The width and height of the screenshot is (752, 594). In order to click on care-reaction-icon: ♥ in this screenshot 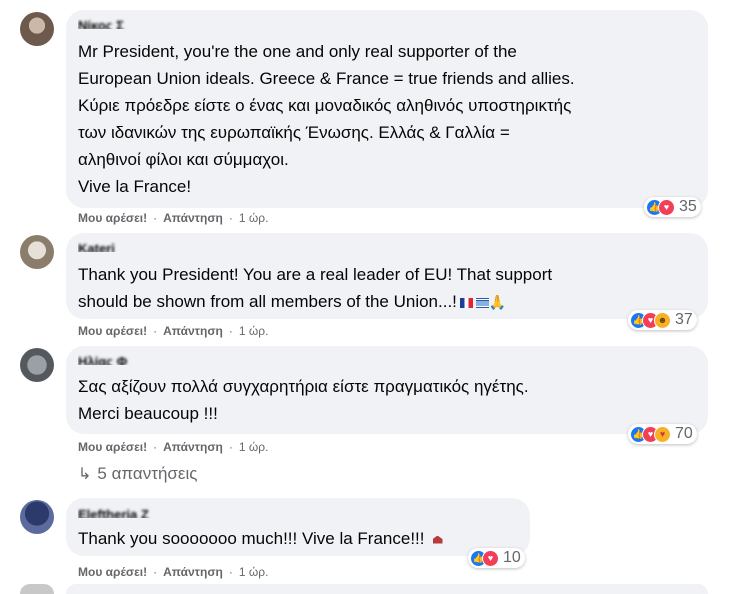, I will do `click(662, 434)`.